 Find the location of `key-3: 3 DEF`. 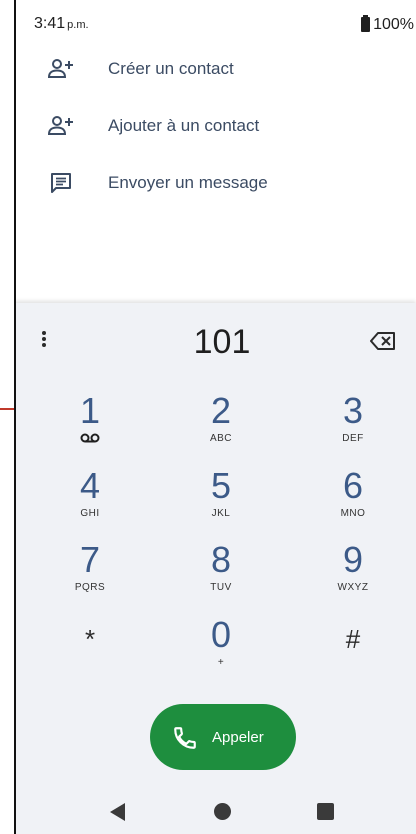

key-3: 3 DEF is located at coordinates (353, 426).